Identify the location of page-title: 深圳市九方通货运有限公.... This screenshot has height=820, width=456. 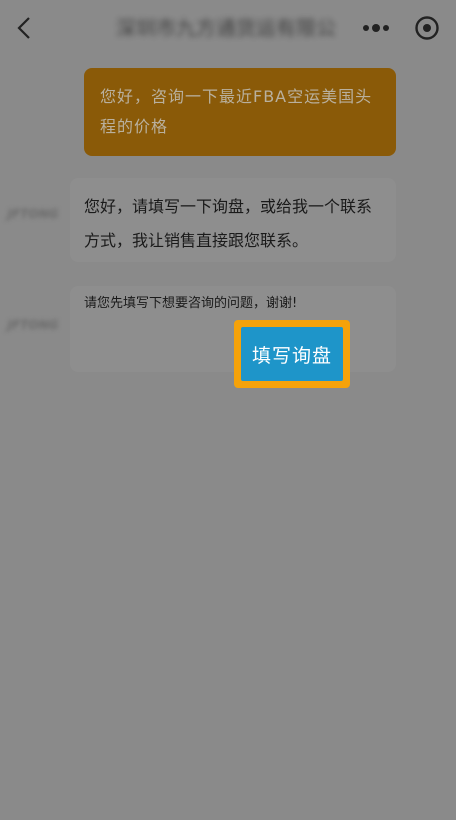
(226, 28).